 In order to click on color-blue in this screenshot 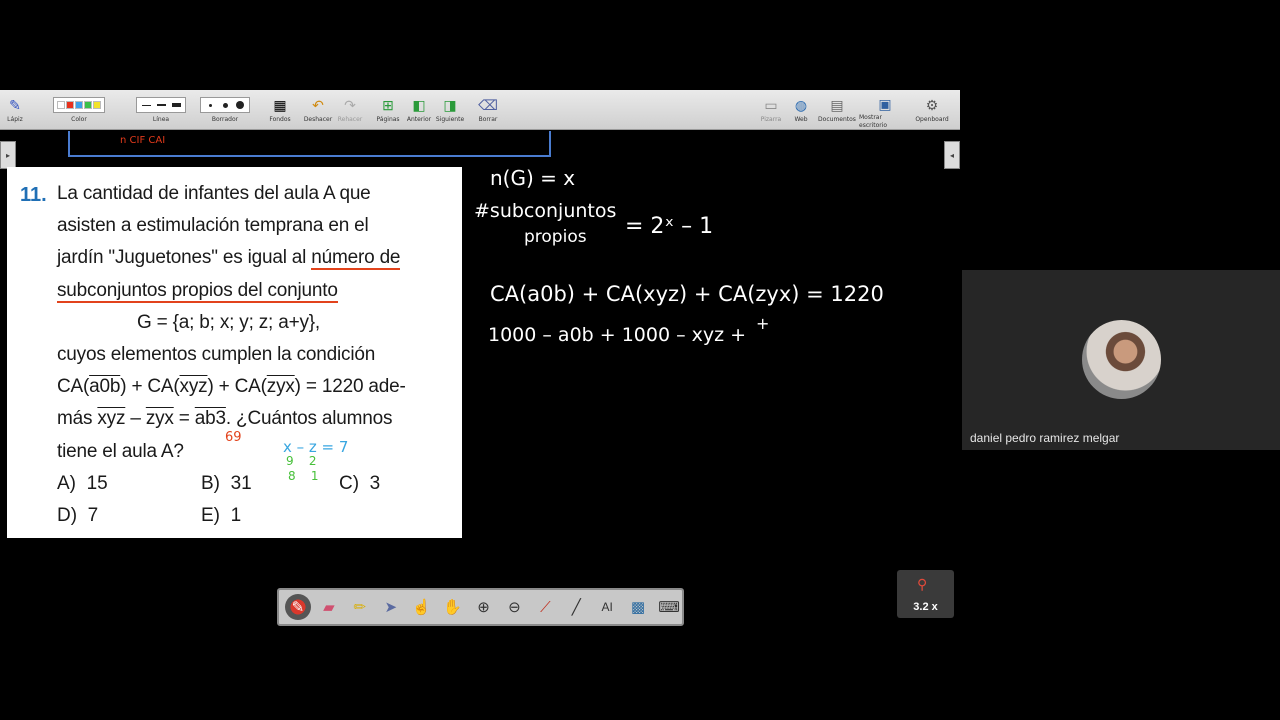, I will do `click(79, 105)`.